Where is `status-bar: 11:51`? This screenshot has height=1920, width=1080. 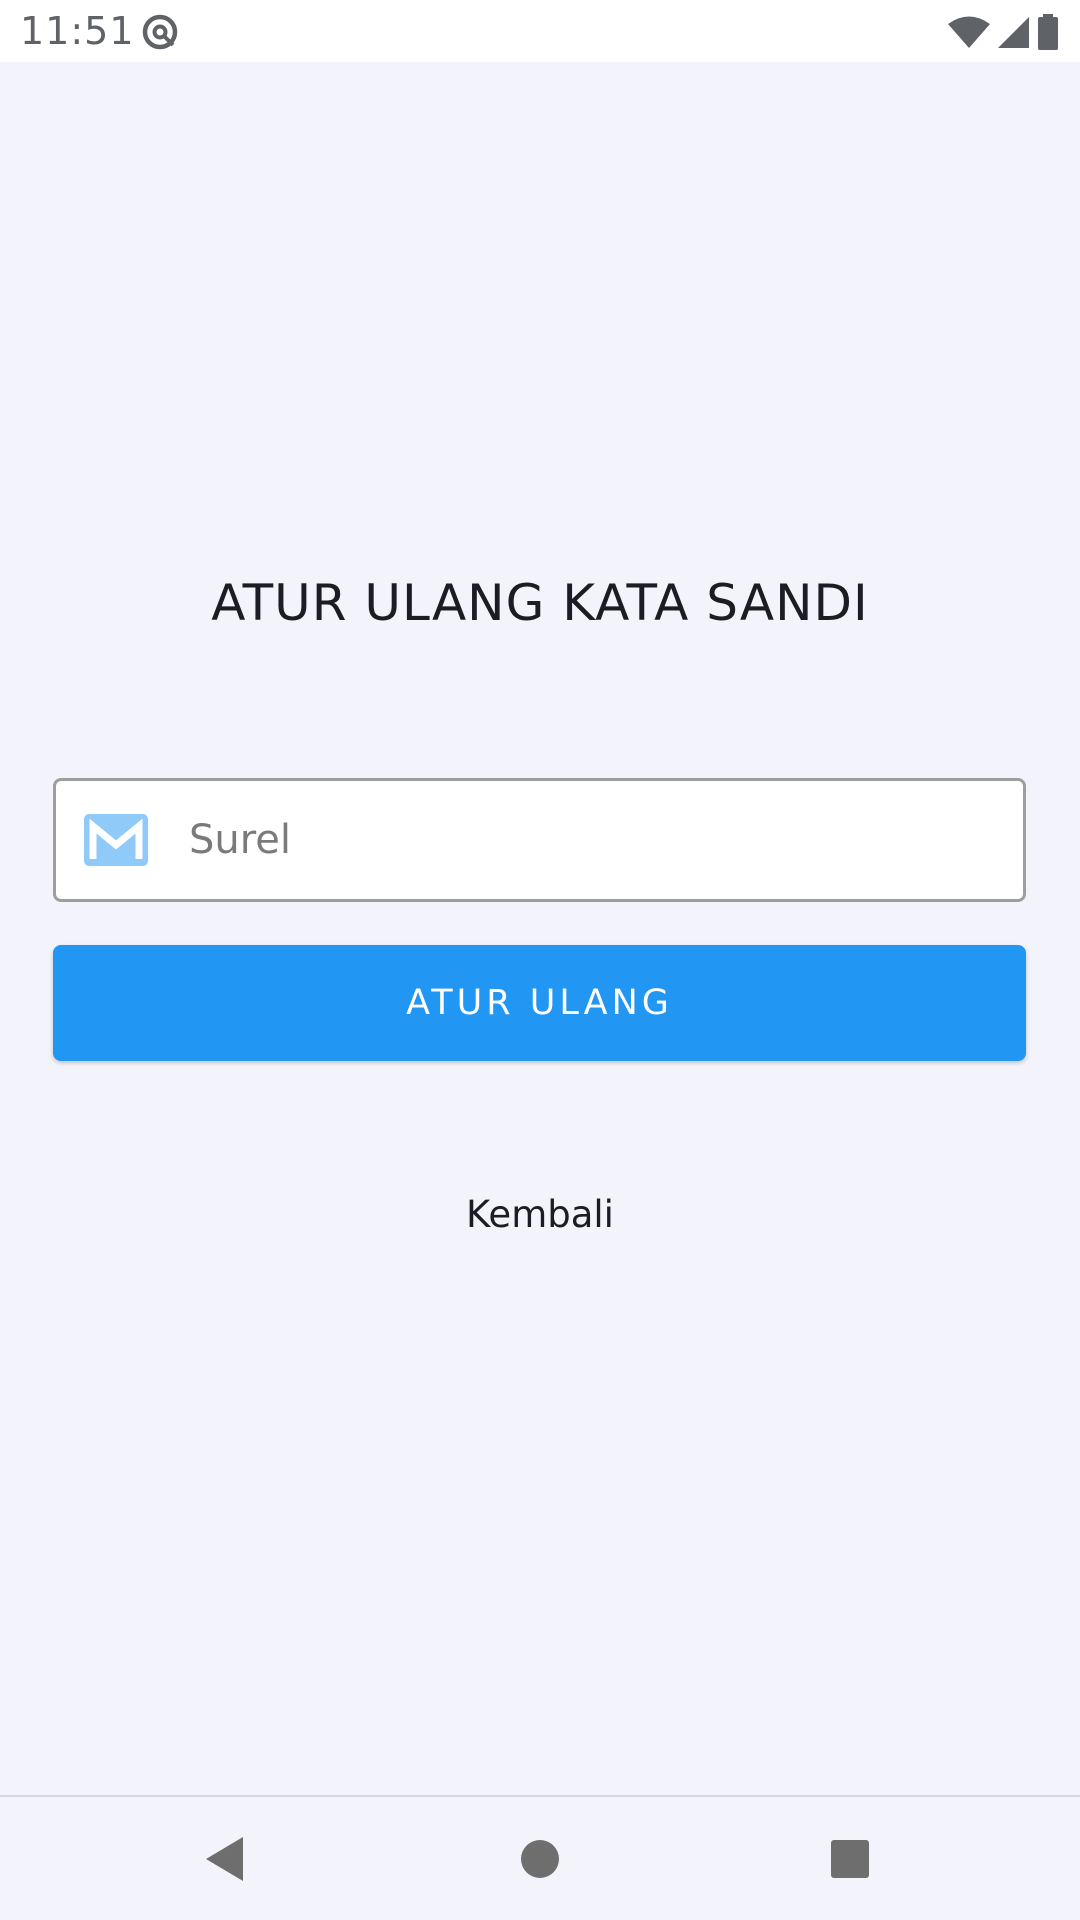
status-bar: 11:51 is located at coordinates (540, 31).